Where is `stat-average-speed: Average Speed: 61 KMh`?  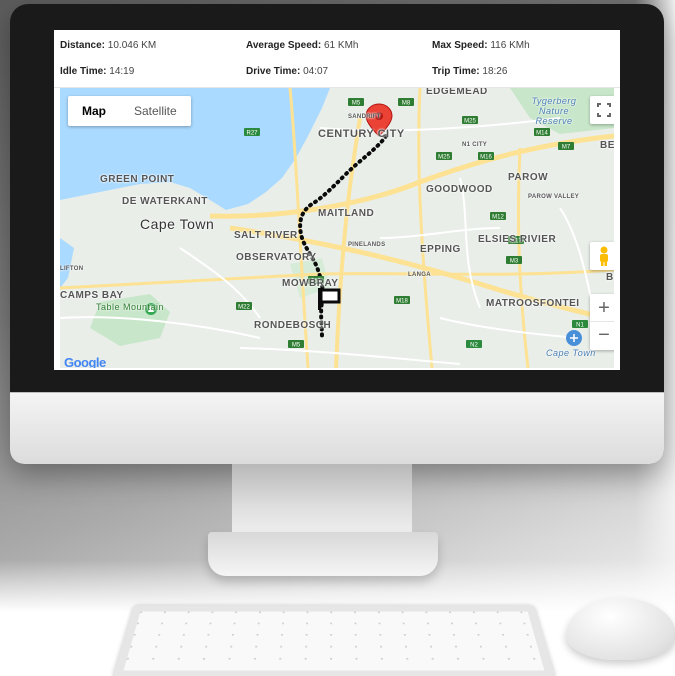
stat-average-speed: Average Speed: 61 KMh is located at coordinates (302, 45).